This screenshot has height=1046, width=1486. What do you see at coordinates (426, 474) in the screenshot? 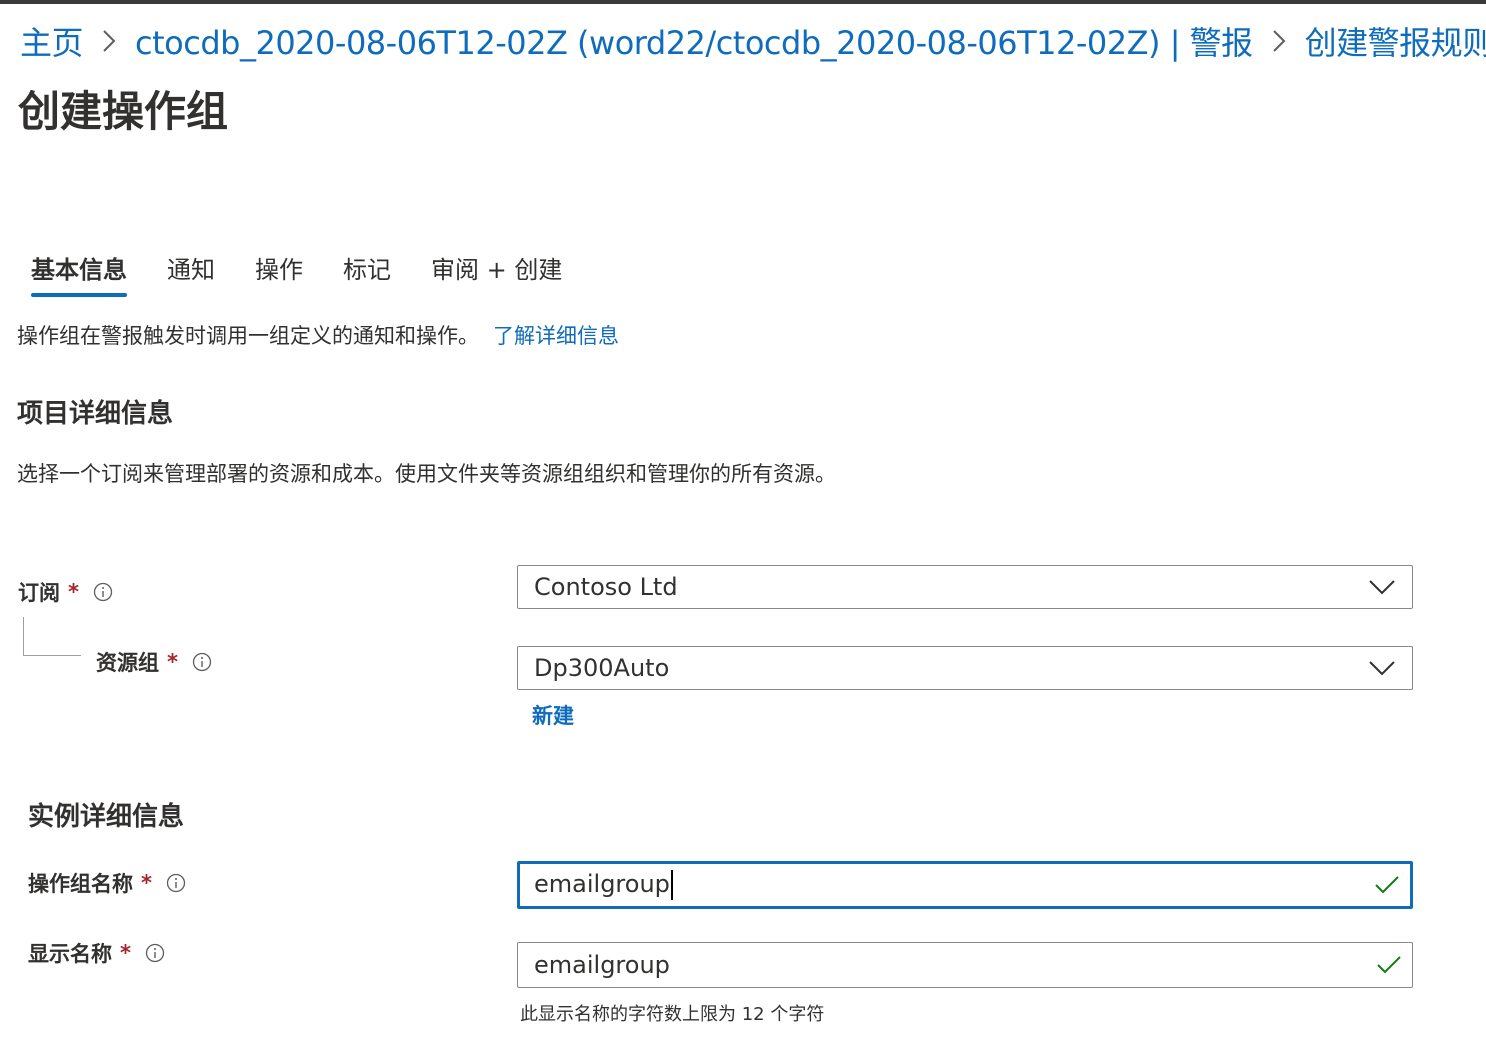
I see `project-details-description: 选择一个订阅来管理部署的资源和成本。使用文件夹等资源组组织和管理你的所有资源。` at bounding box center [426, 474].